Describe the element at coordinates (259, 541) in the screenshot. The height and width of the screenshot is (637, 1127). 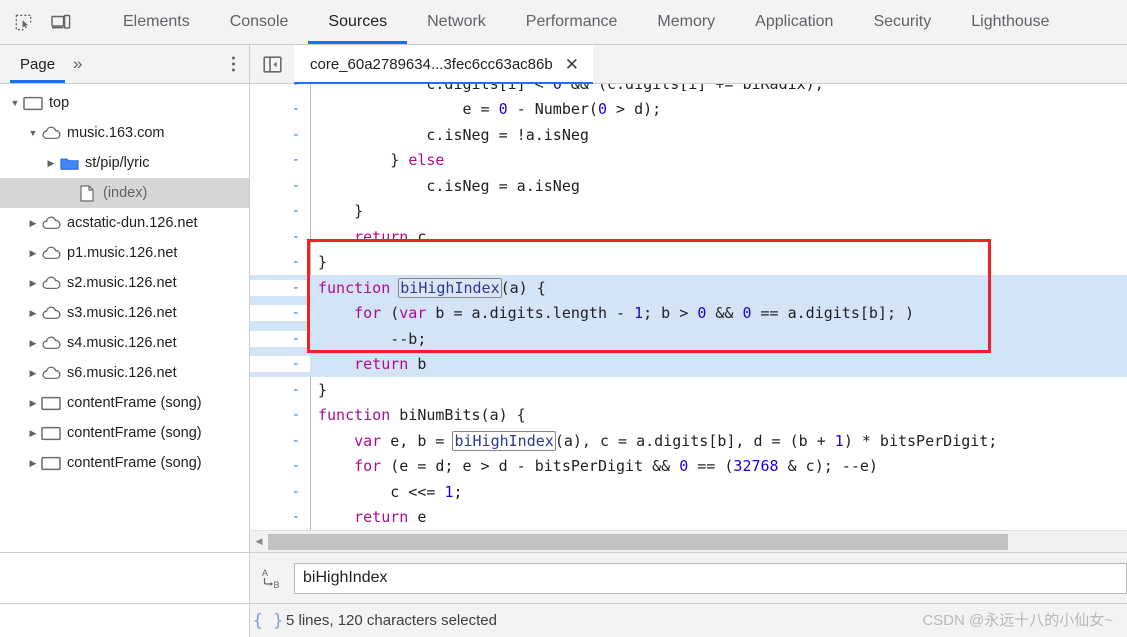
I see `scroll-left-arrow-icon: ◀` at that location.